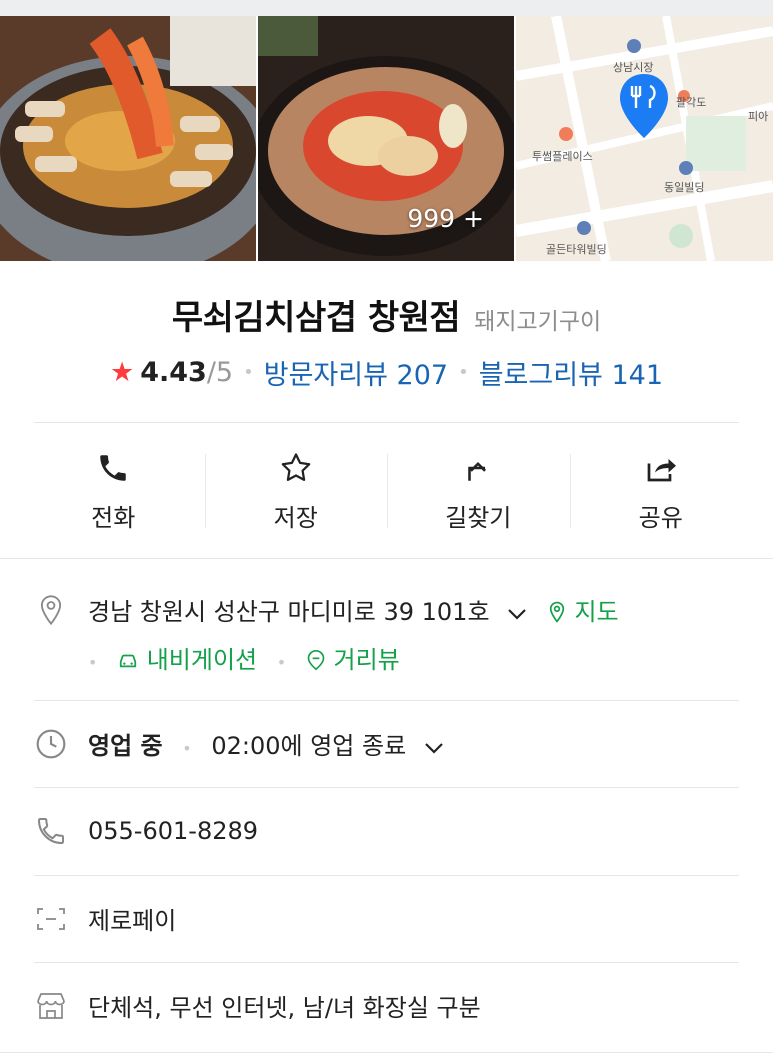 The image size is (773, 1060). What do you see at coordinates (366, 660) in the screenshot?
I see `streetview-link-label: 거리뷰` at bounding box center [366, 660].